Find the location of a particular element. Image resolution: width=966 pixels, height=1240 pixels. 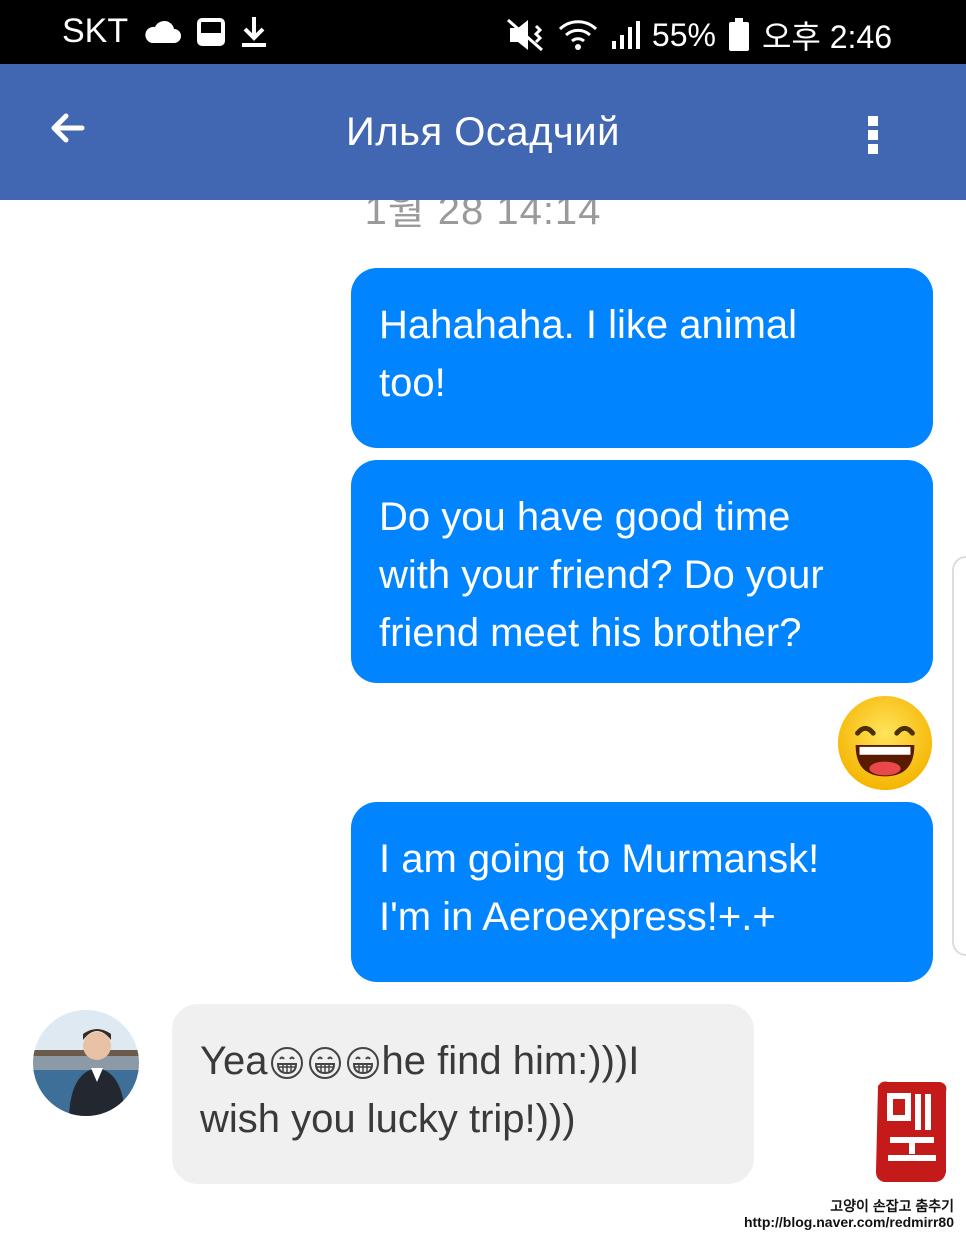

signal-icon is located at coordinates (625, 35).